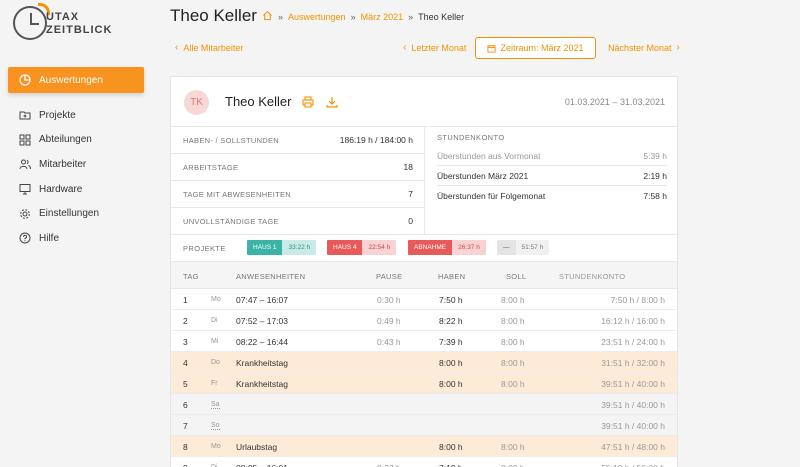 The image size is (800, 467). I want to click on cell-stundenkonto: 16:12 h / 16:00 h, so click(633, 321).